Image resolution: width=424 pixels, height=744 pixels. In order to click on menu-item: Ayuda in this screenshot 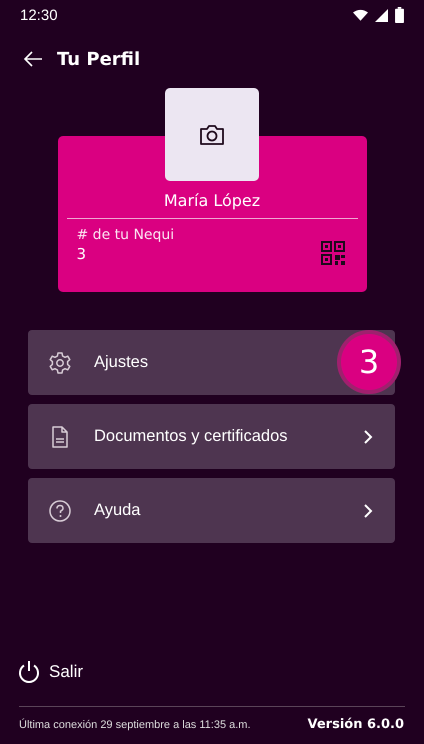, I will do `click(211, 510)`.